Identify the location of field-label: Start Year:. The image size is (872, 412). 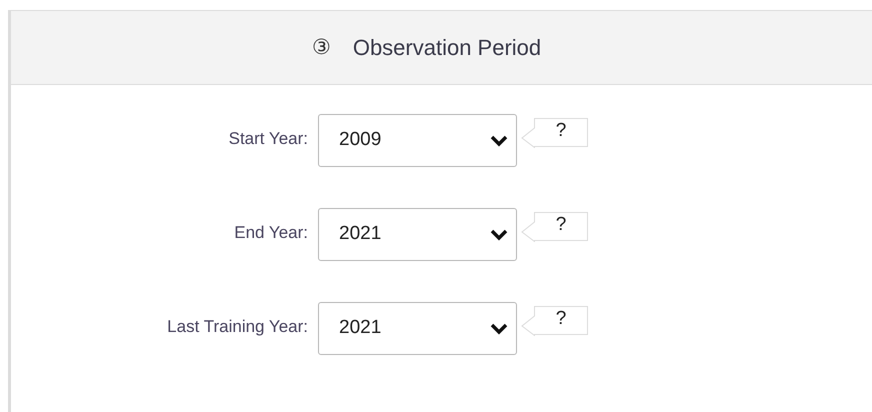
(268, 139).